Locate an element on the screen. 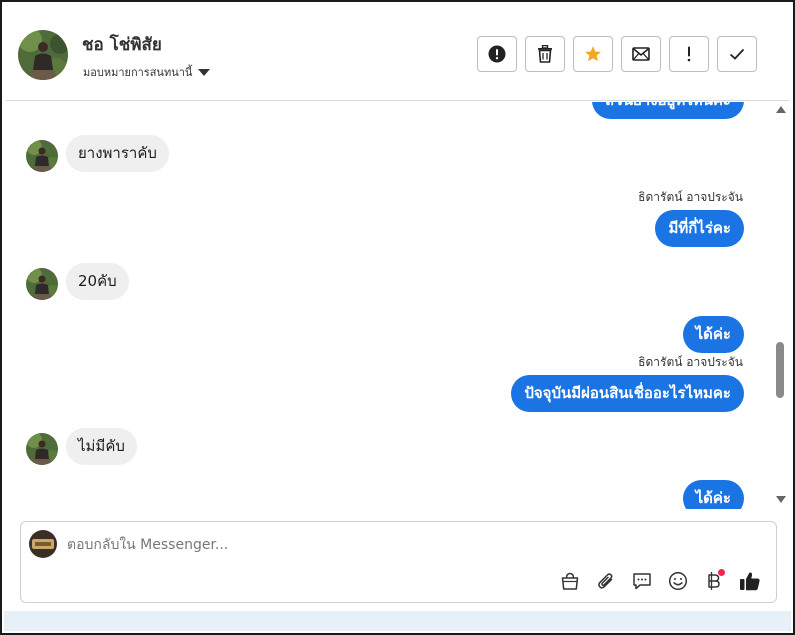 The height and width of the screenshot is (635, 795). scroll-up-arrow-icon is located at coordinates (781, 109).